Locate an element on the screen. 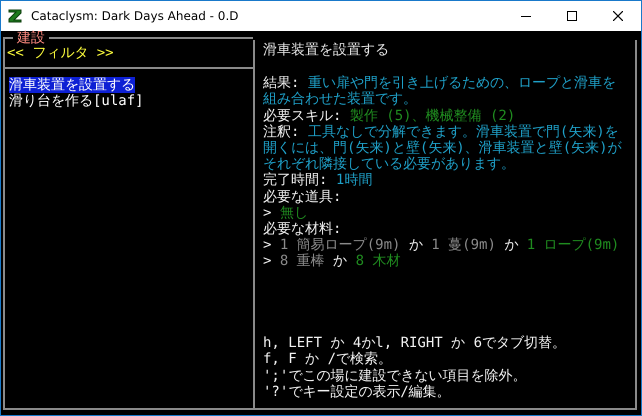  detail-text: 結果: 重い扉や門を引き上げるための、ロープと滑車を組み合わせた装置です。 is located at coordinates (440, 91).